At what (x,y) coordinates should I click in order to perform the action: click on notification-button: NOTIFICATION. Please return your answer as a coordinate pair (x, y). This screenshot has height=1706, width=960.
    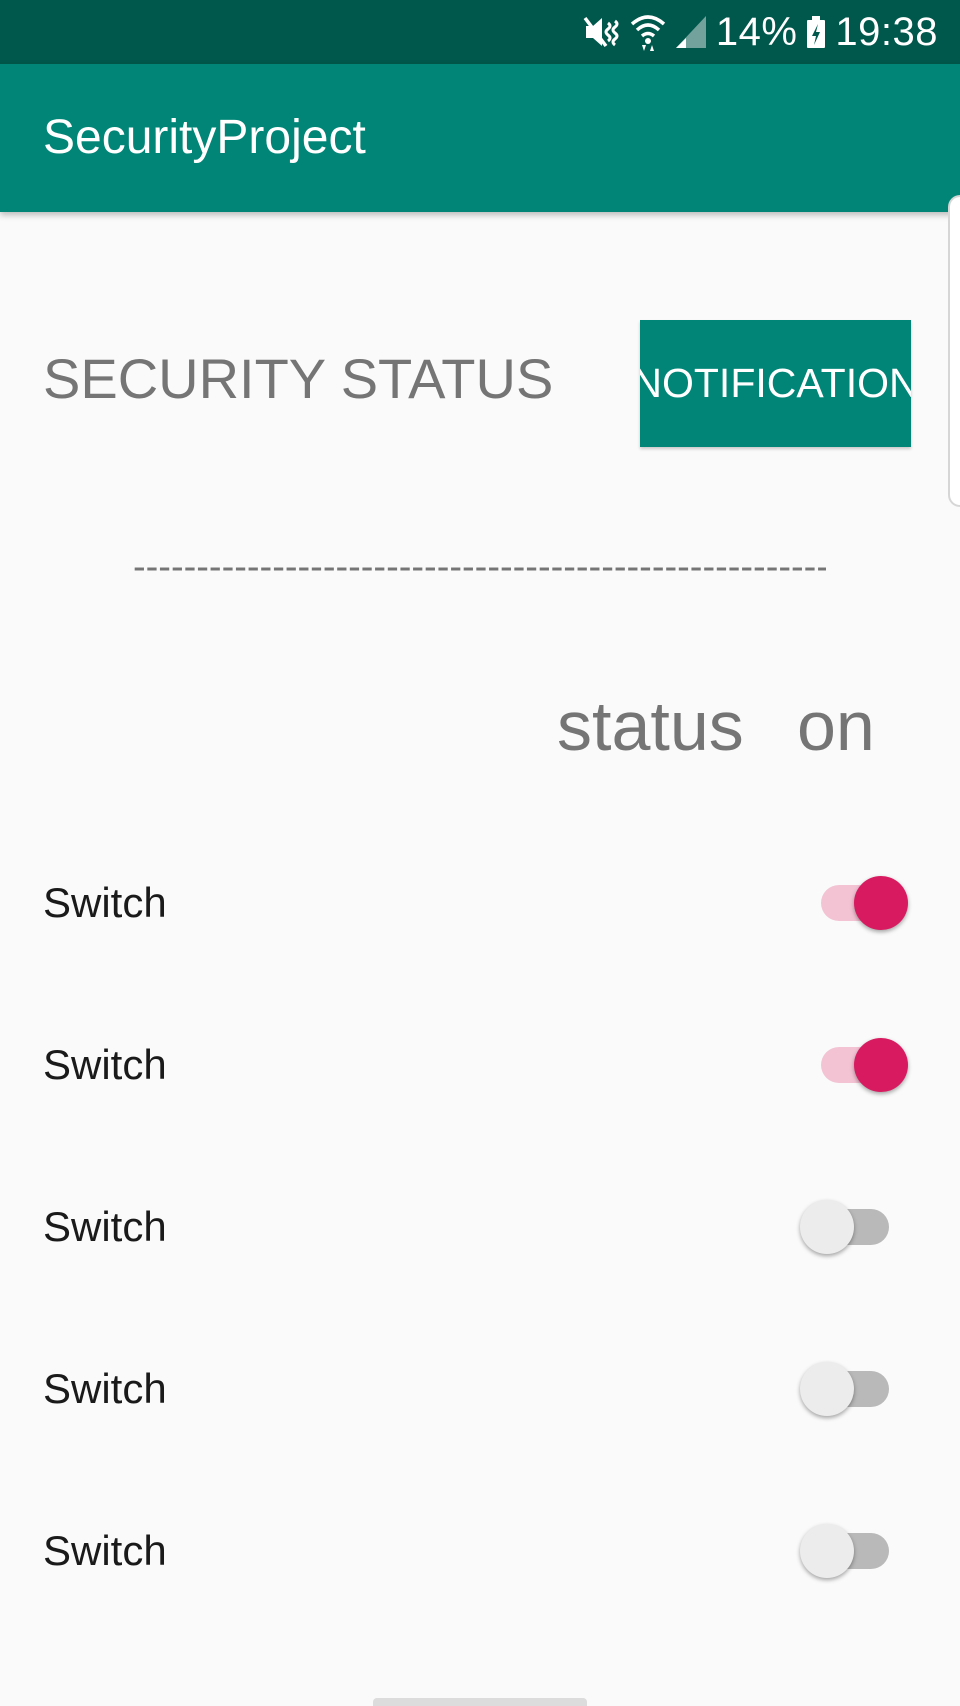
    Looking at the image, I should click on (775, 383).